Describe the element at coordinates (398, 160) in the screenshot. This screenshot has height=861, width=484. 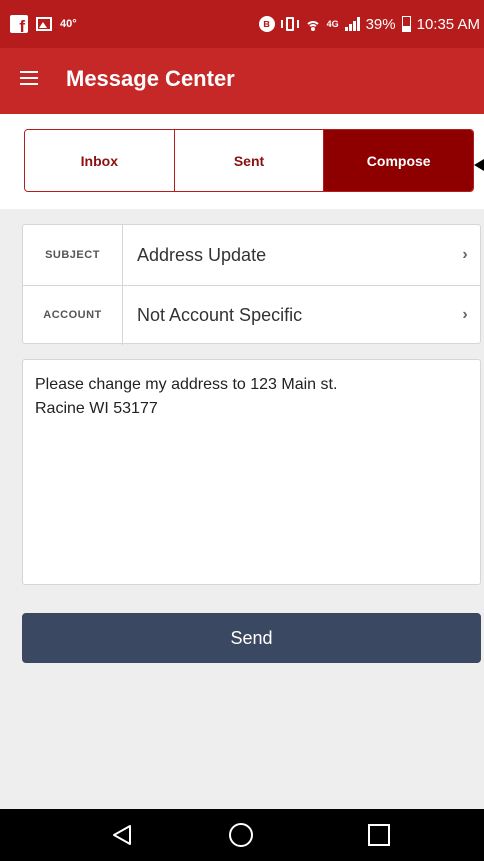
I see `tab-compose: Compose` at that location.